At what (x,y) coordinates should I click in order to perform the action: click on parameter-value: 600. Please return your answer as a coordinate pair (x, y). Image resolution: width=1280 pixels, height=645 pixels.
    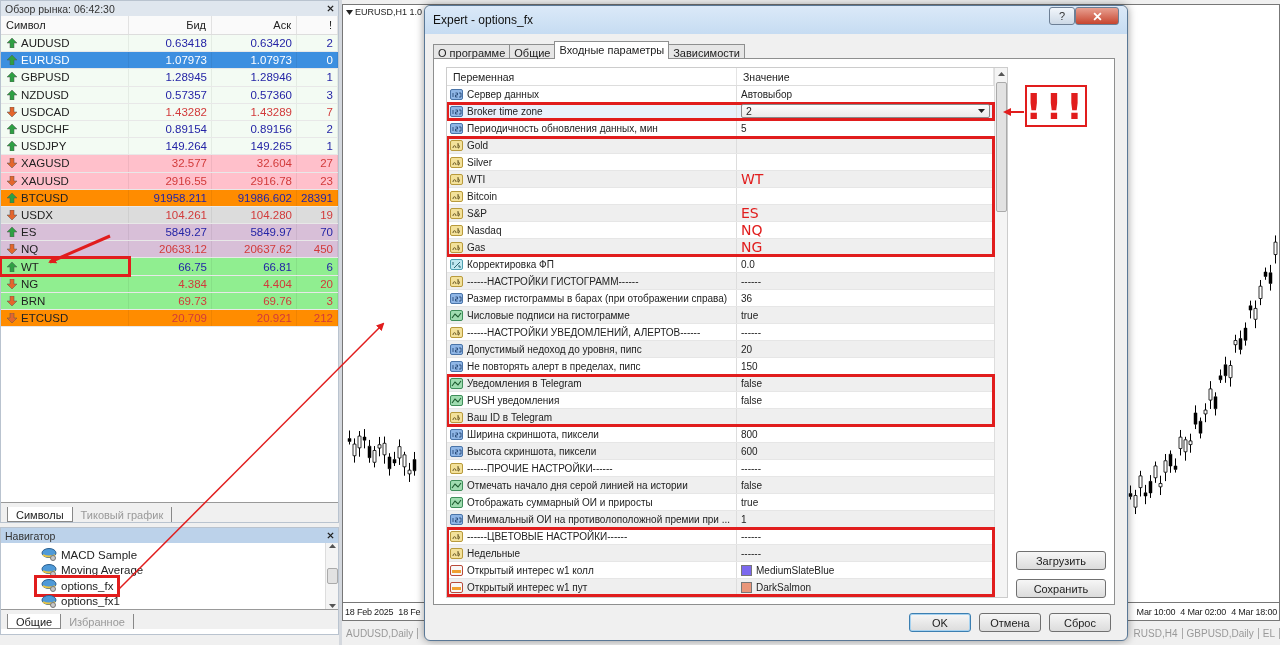
    Looking at the image, I should click on (749, 451).